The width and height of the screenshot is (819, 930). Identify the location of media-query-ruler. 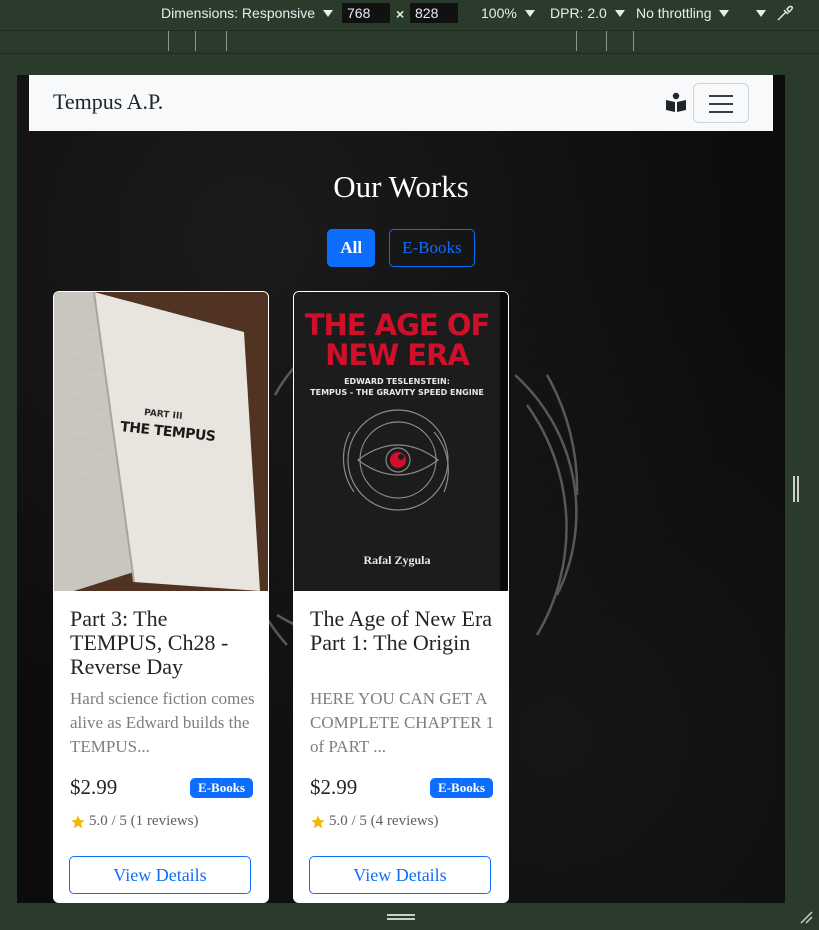
(409, 42).